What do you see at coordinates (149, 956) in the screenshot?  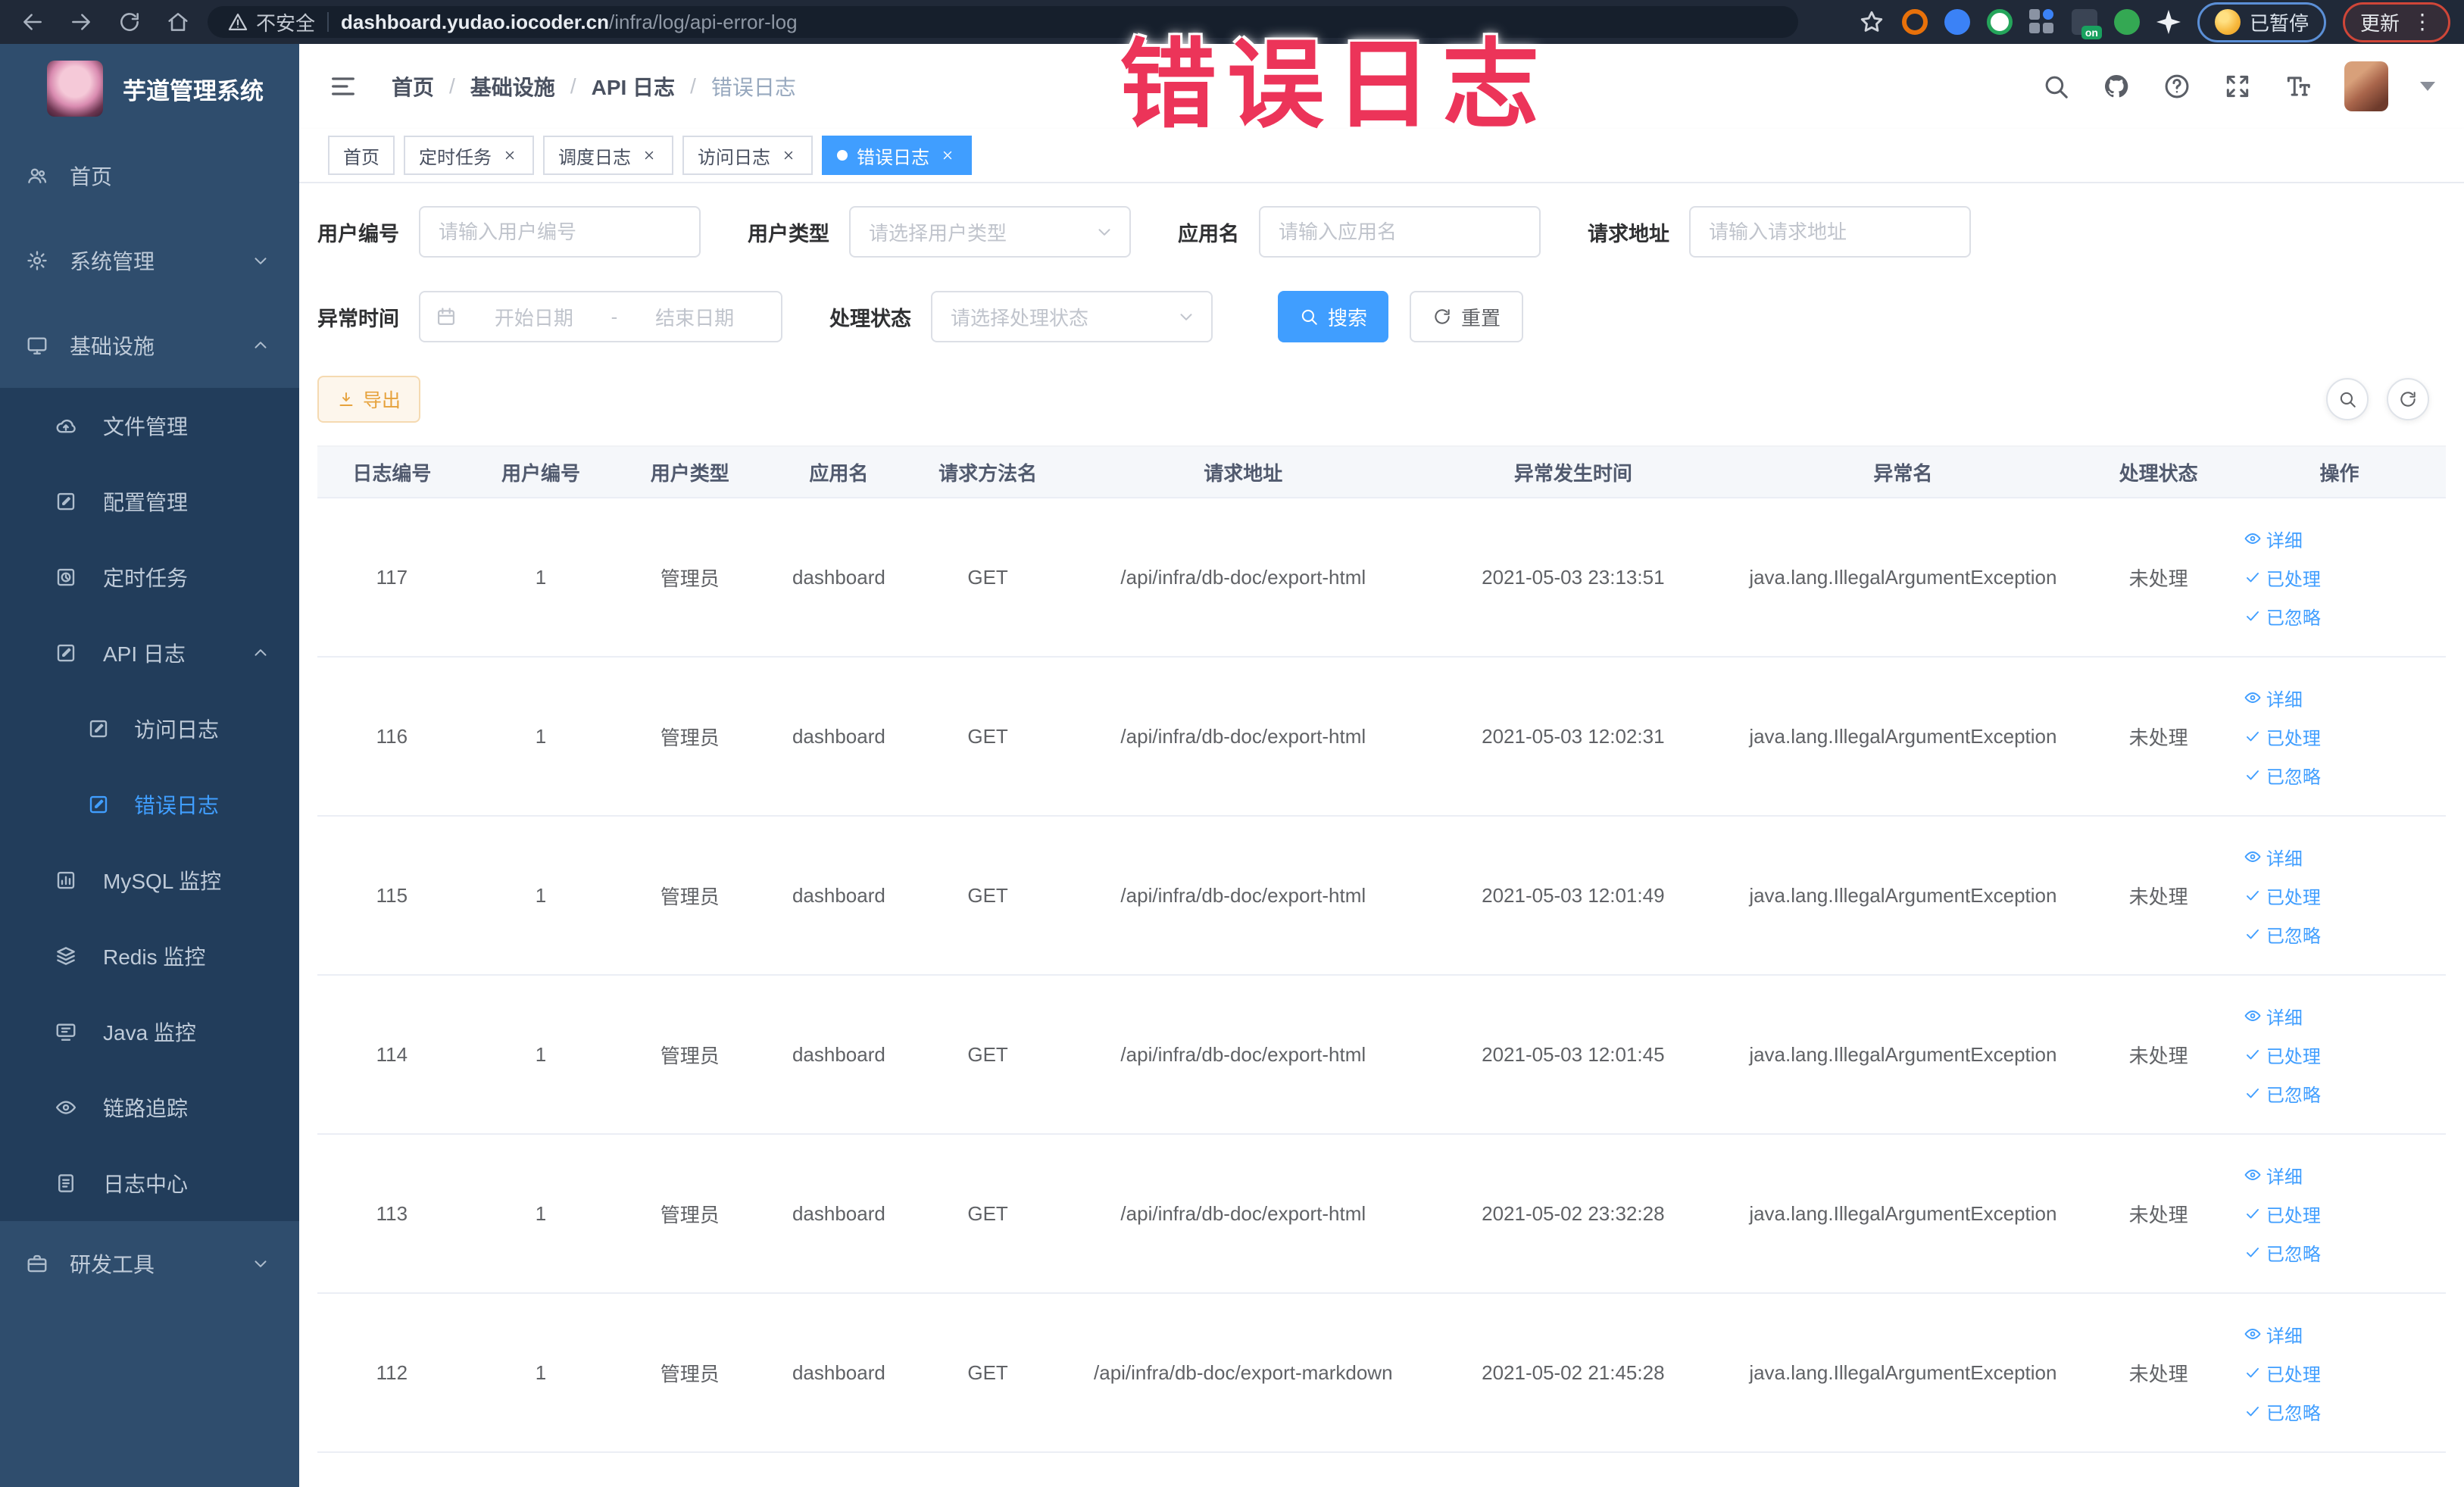 I see `sidebar-item-10: Redis 监控` at bounding box center [149, 956].